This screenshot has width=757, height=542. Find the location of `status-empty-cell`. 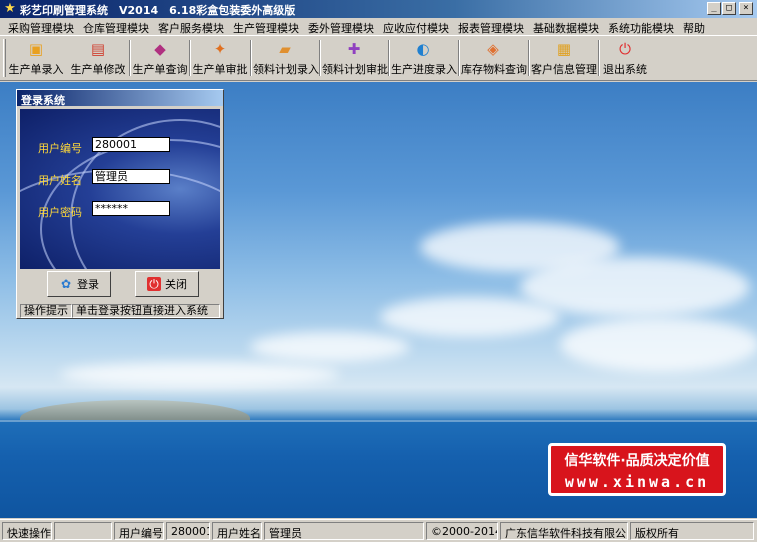

status-empty-cell is located at coordinates (83, 531).